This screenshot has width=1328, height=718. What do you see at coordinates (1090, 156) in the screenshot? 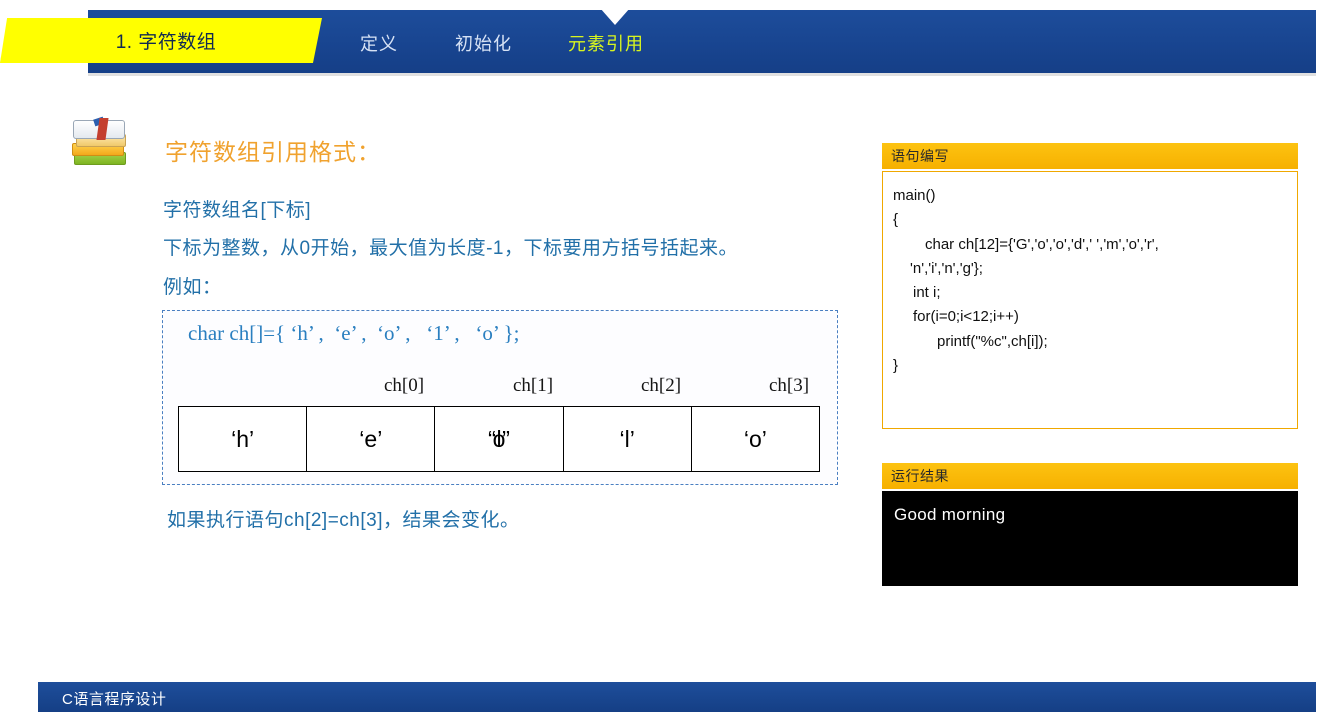
I see `code-panel-title: 语句编写` at bounding box center [1090, 156].